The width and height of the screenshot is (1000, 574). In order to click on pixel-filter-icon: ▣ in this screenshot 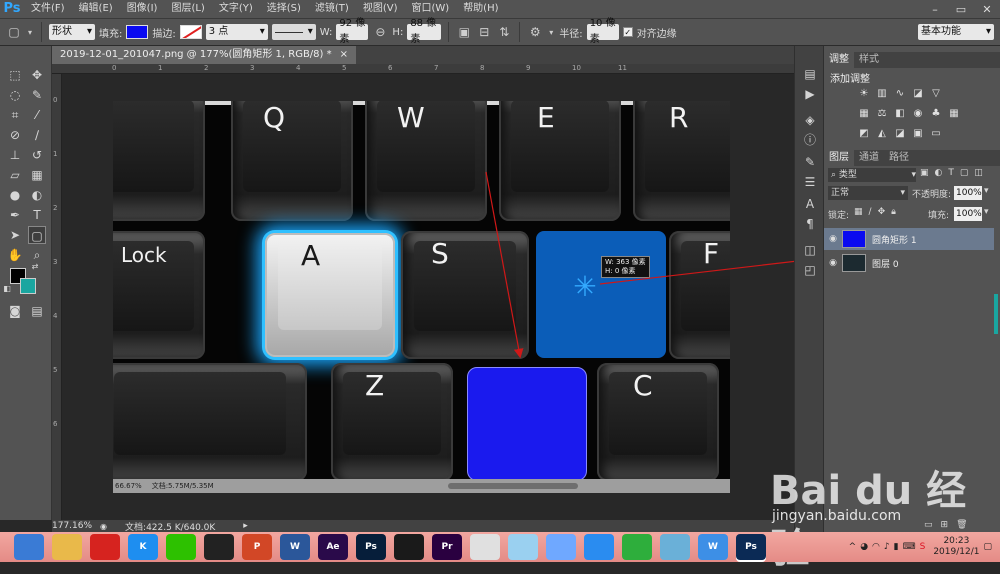, I will do `click(924, 173)`.